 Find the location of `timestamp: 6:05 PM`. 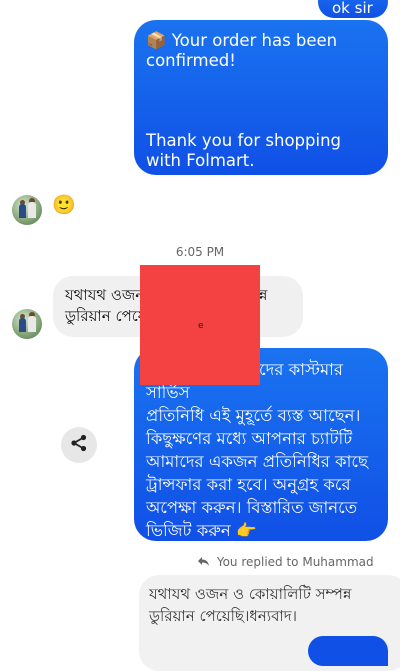

timestamp: 6:05 PM is located at coordinates (200, 252).